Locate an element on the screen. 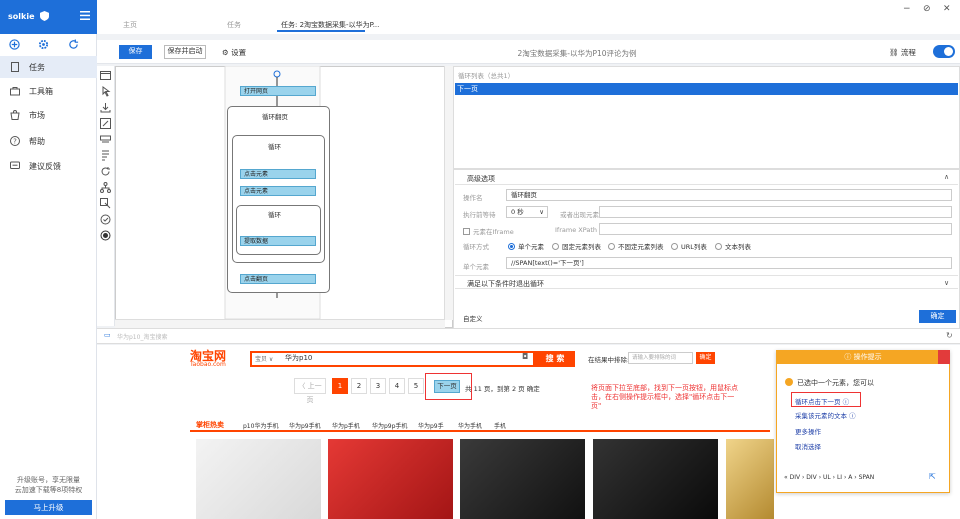 Image resolution: width=960 pixels, height=519 pixels. page-3: 3 is located at coordinates (378, 386).